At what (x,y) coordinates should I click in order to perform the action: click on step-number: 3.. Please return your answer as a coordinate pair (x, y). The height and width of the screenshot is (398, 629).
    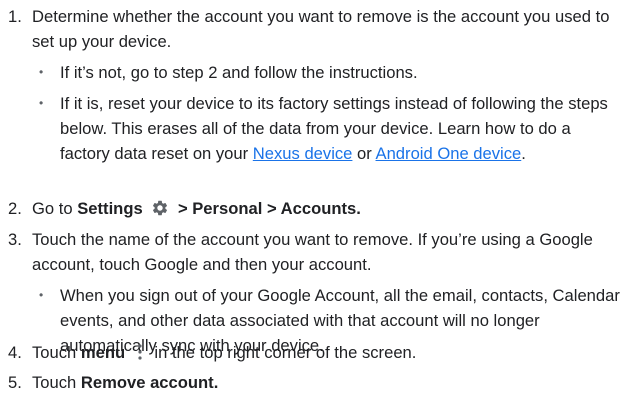
    Looking at the image, I should click on (15, 239).